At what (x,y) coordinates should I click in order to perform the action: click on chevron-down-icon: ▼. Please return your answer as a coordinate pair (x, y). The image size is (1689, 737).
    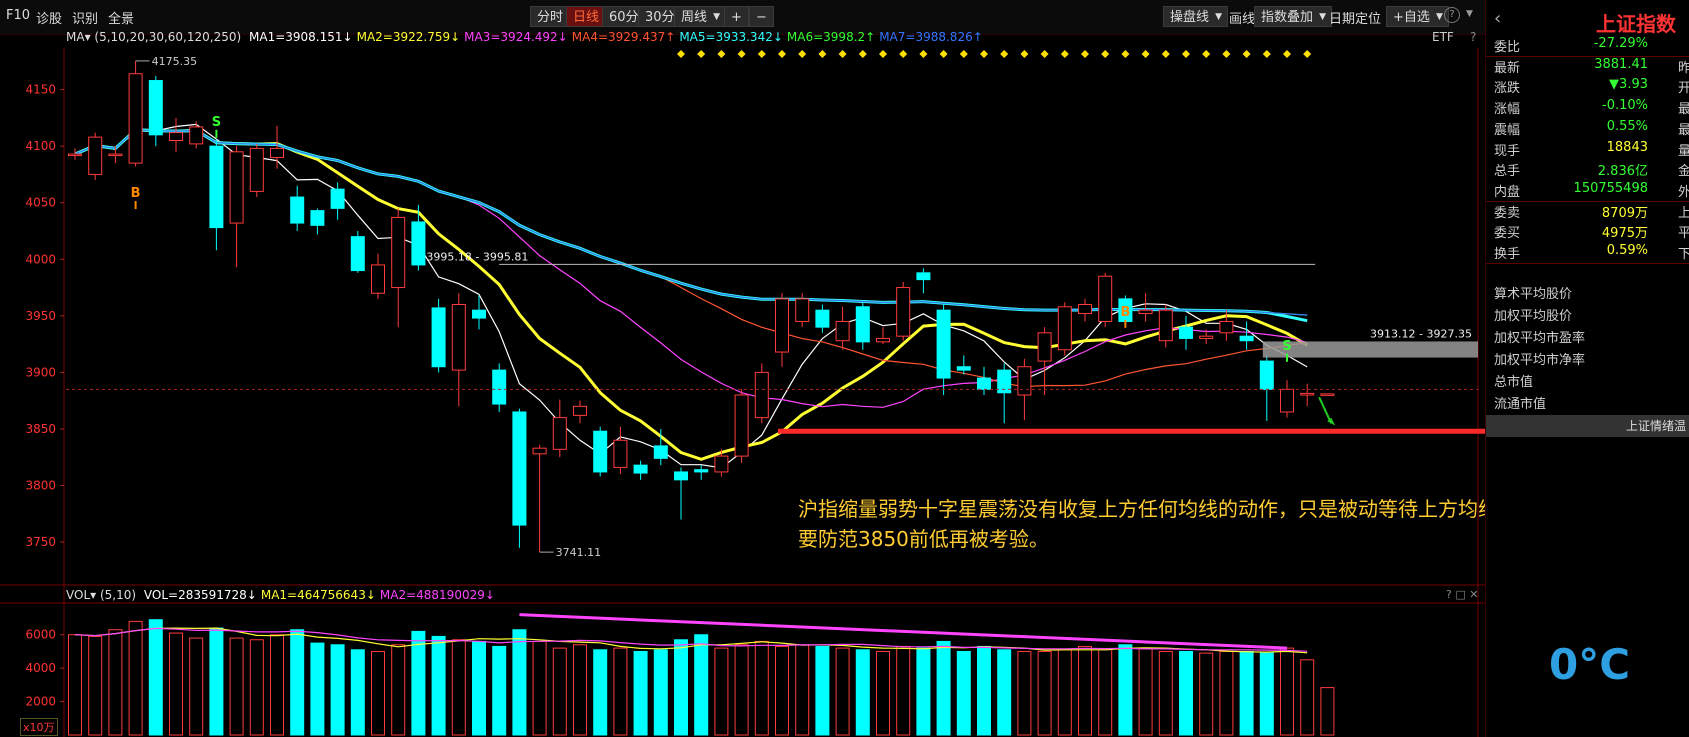
    Looking at the image, I should click on (1469, 14).